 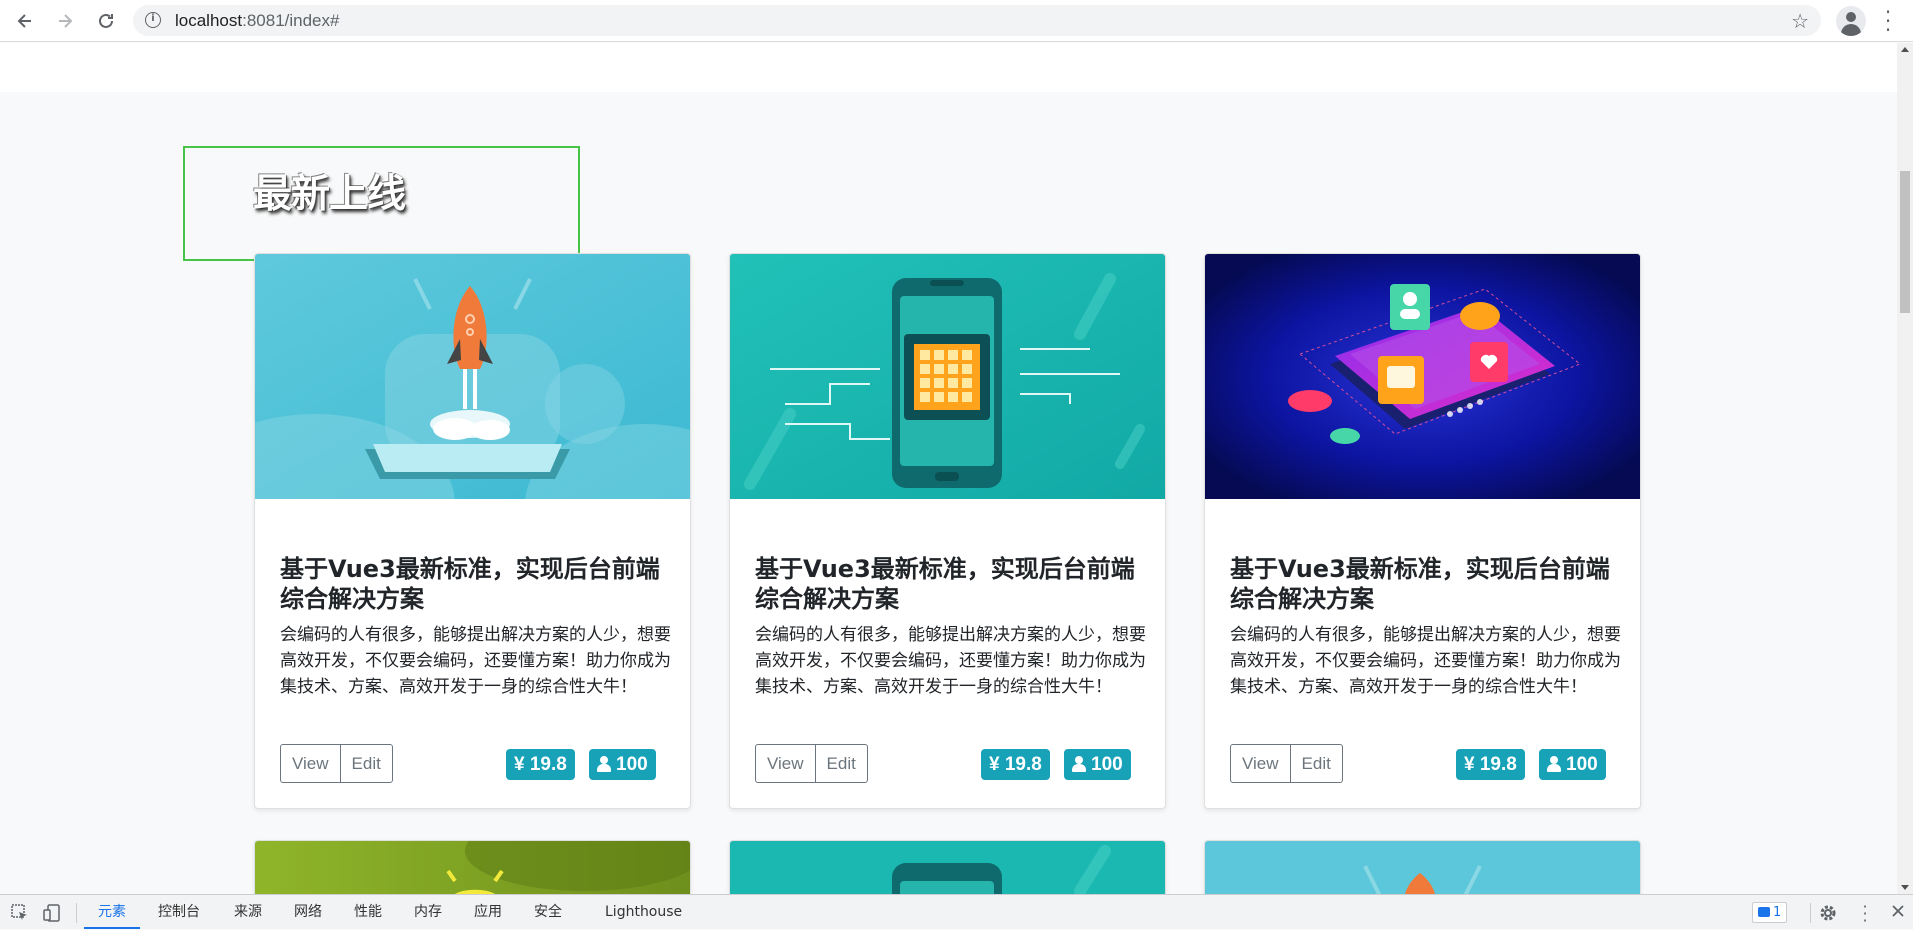 I want to click on tab-network: 网络, so click(x=308, y=912).